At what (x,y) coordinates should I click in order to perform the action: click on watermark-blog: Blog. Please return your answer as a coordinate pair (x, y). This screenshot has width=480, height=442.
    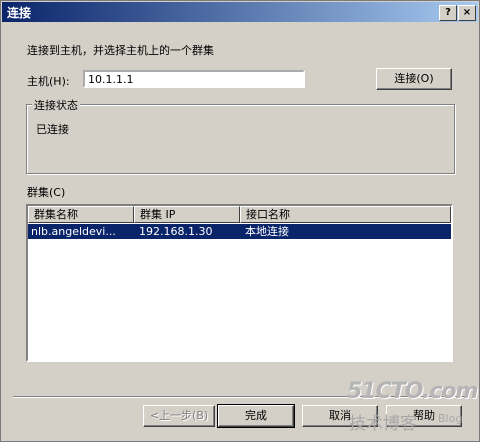
    Looking at the image, I should click on (450, 418).